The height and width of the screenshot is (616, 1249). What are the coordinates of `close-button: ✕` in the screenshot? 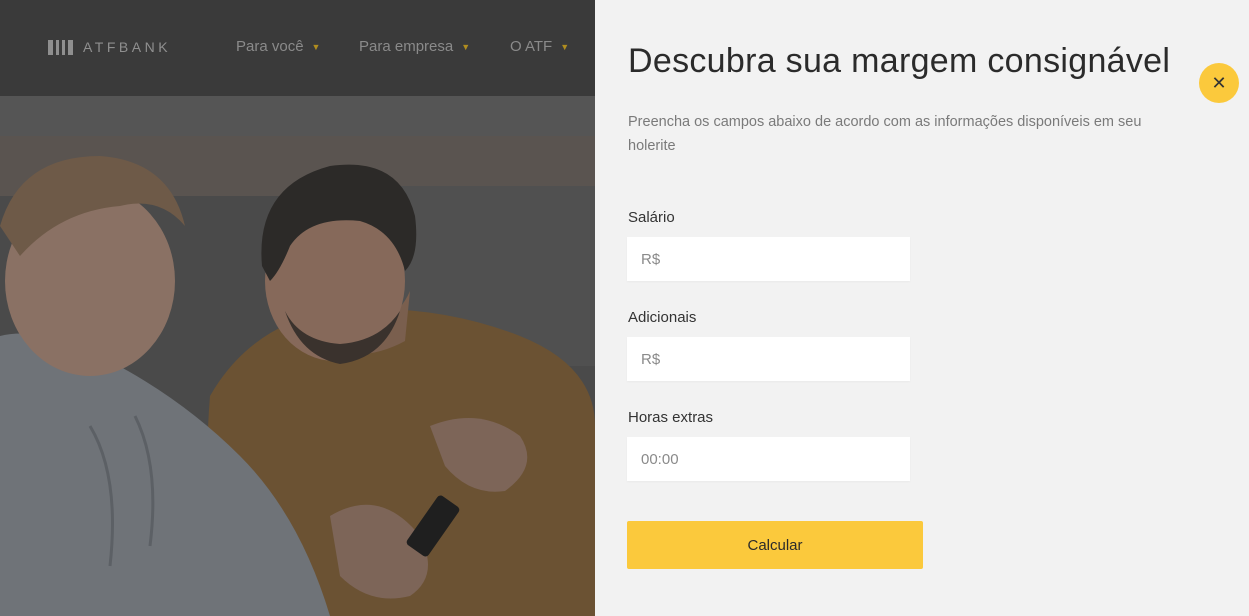 It's located at (1219, 83).